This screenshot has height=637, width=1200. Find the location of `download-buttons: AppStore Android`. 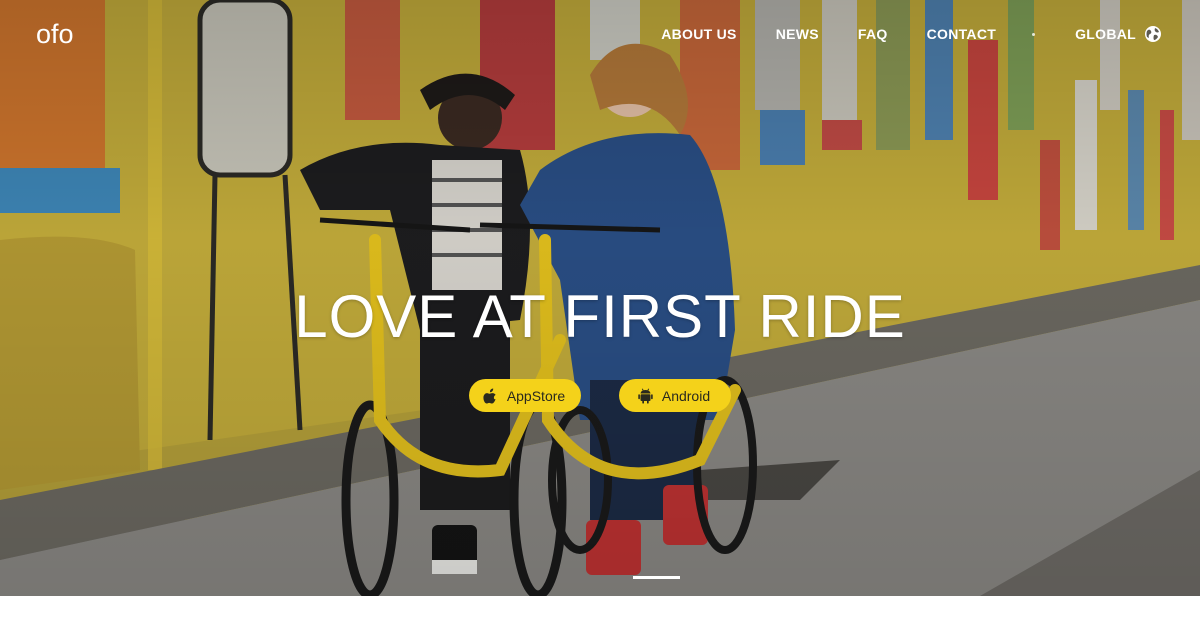

download-buttons: AppStore Android is located at coordinates (600, 395).